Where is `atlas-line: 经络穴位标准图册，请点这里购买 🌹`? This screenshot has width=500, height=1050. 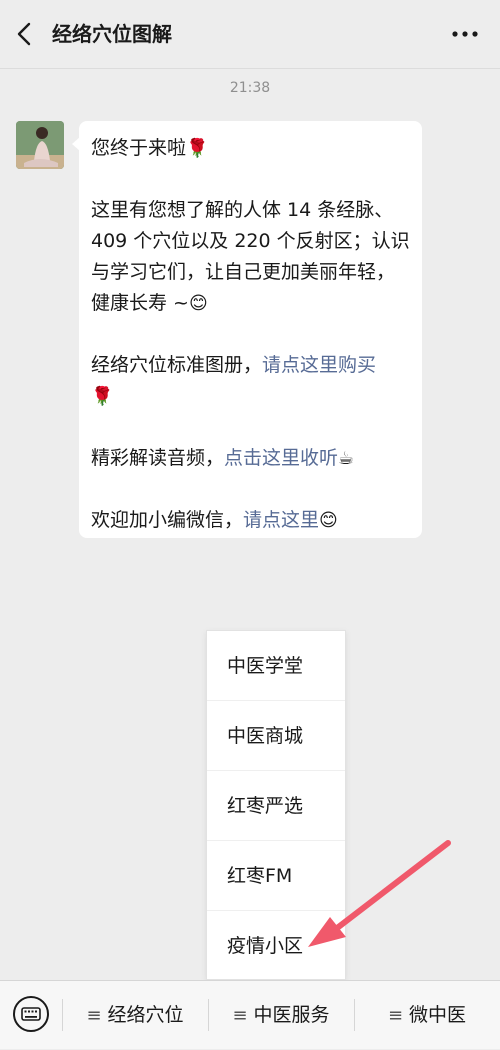 atlas-line: 经络穴位标准图册，请点这里购买 🌹 is located at coordinates (250, 381).